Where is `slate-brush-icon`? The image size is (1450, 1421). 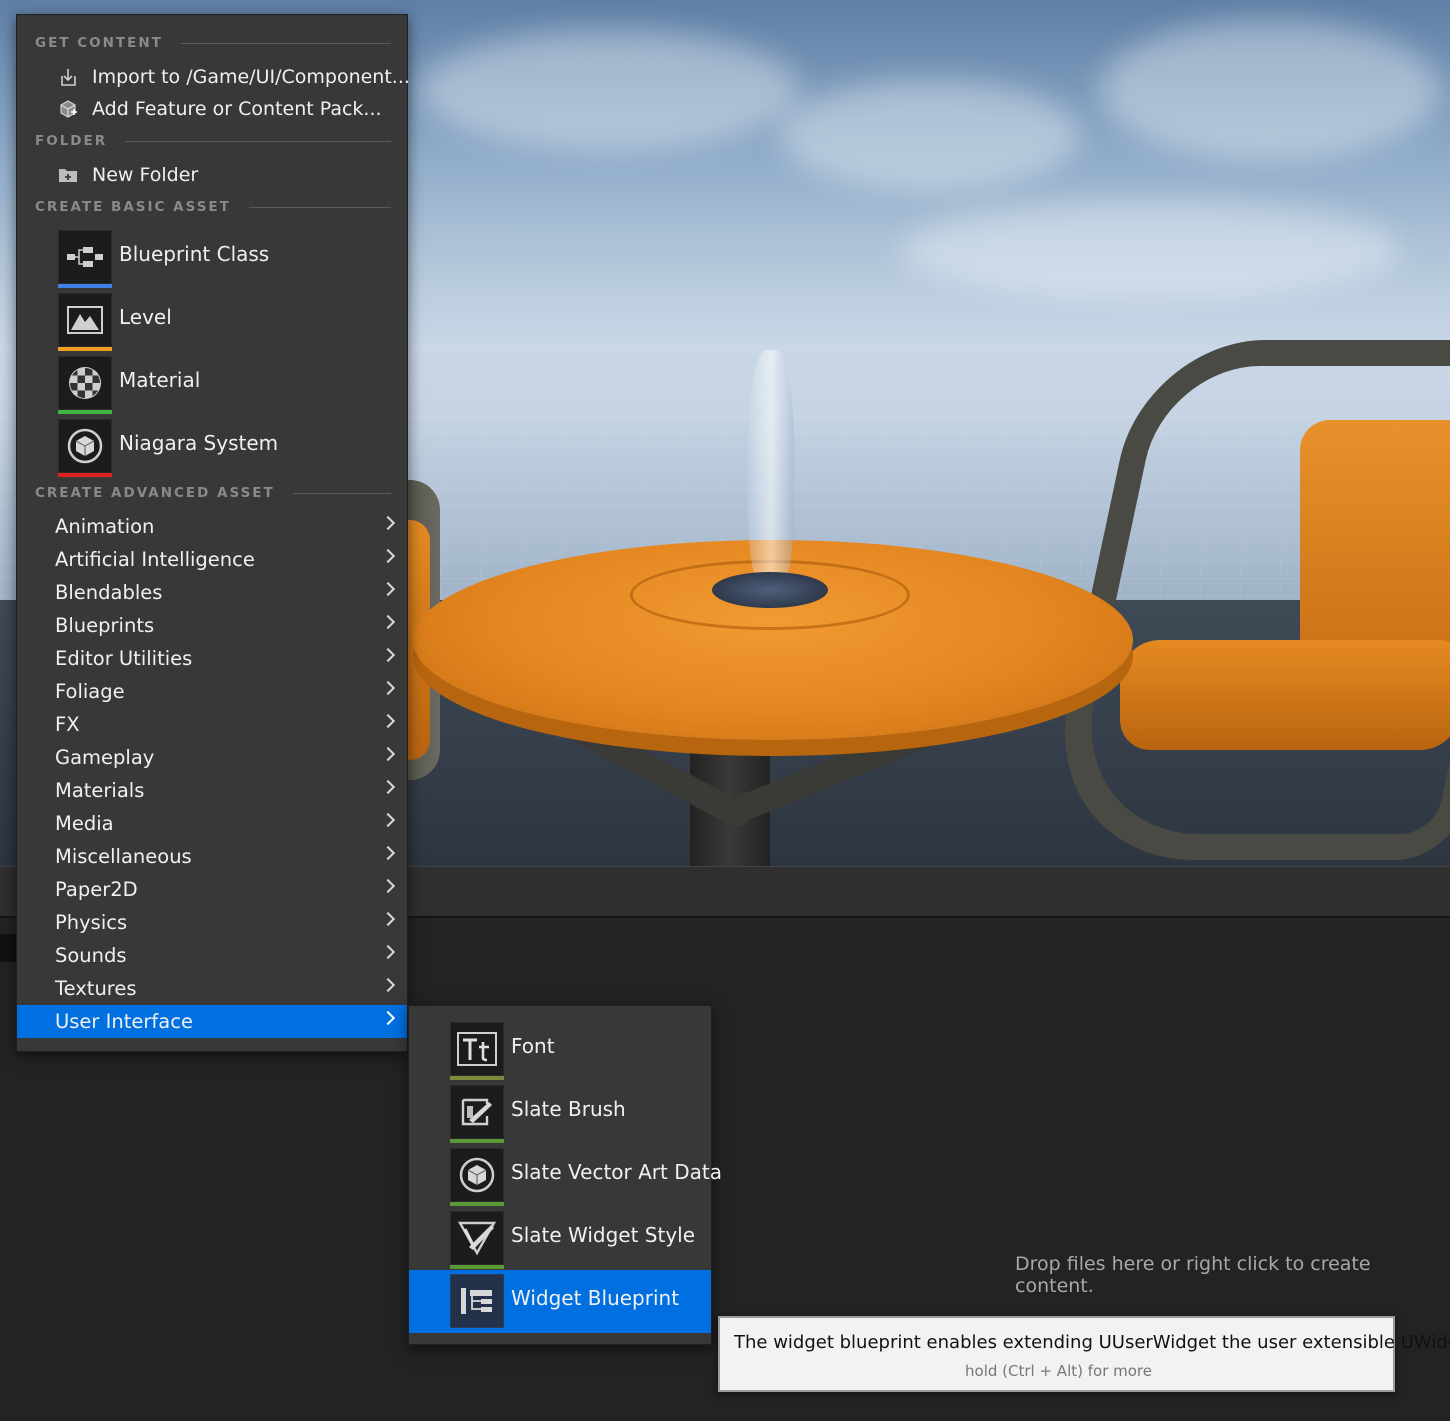
slate-brush-icon is located at coordinates (477, 1112).